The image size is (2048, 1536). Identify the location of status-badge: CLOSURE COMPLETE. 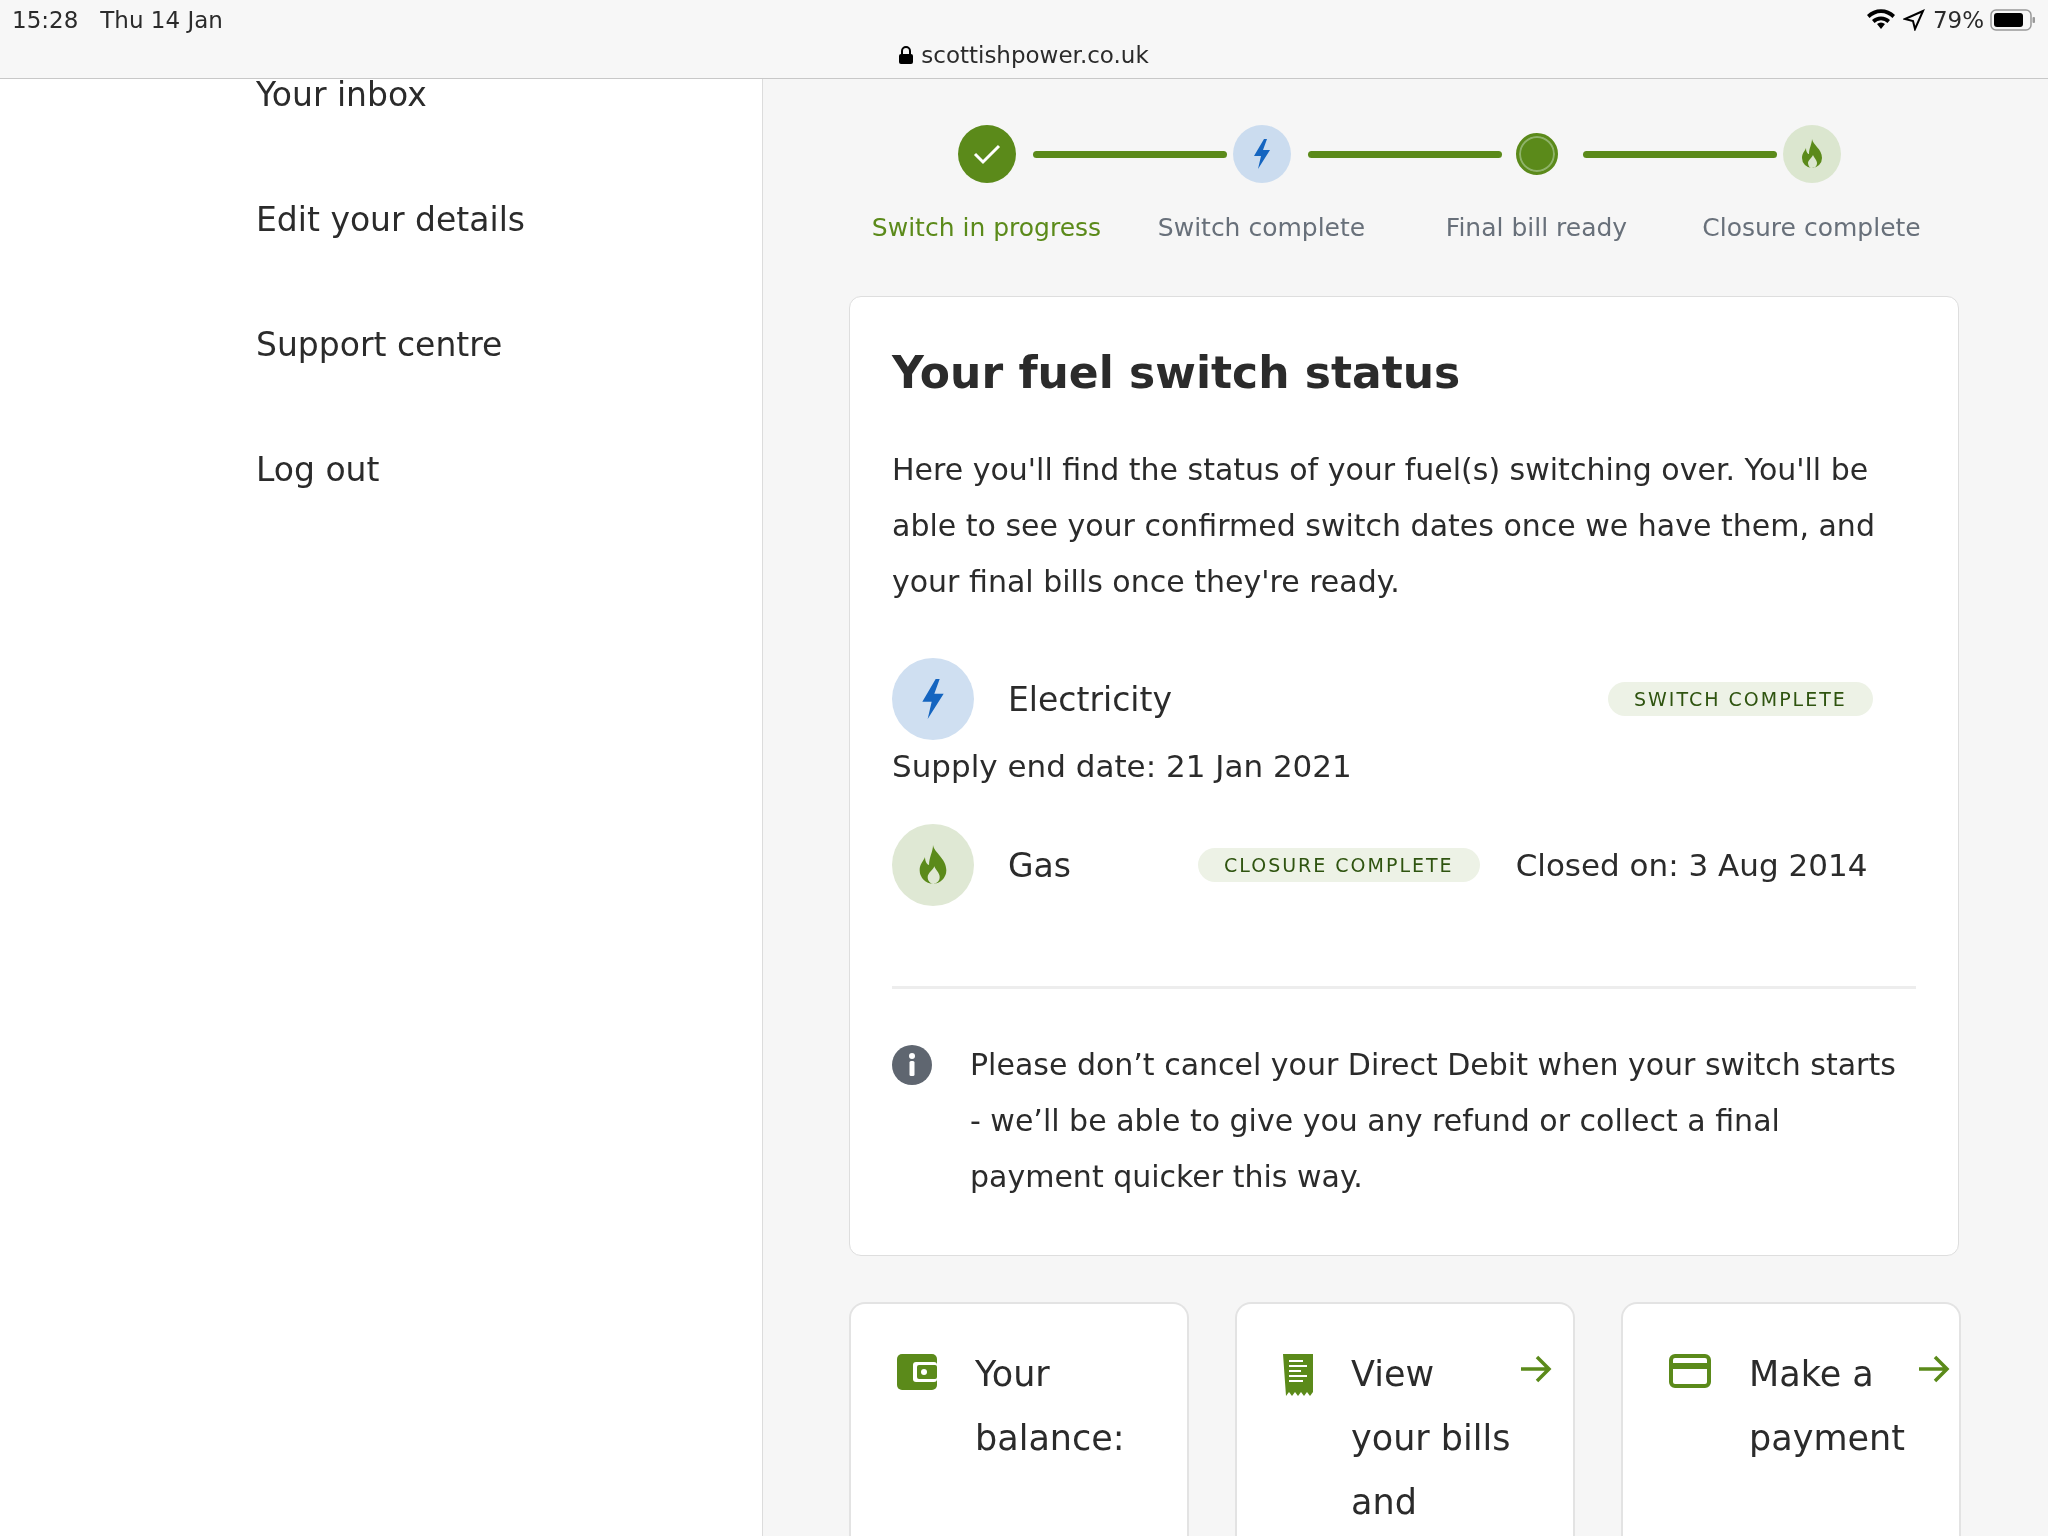
(1339, 865).